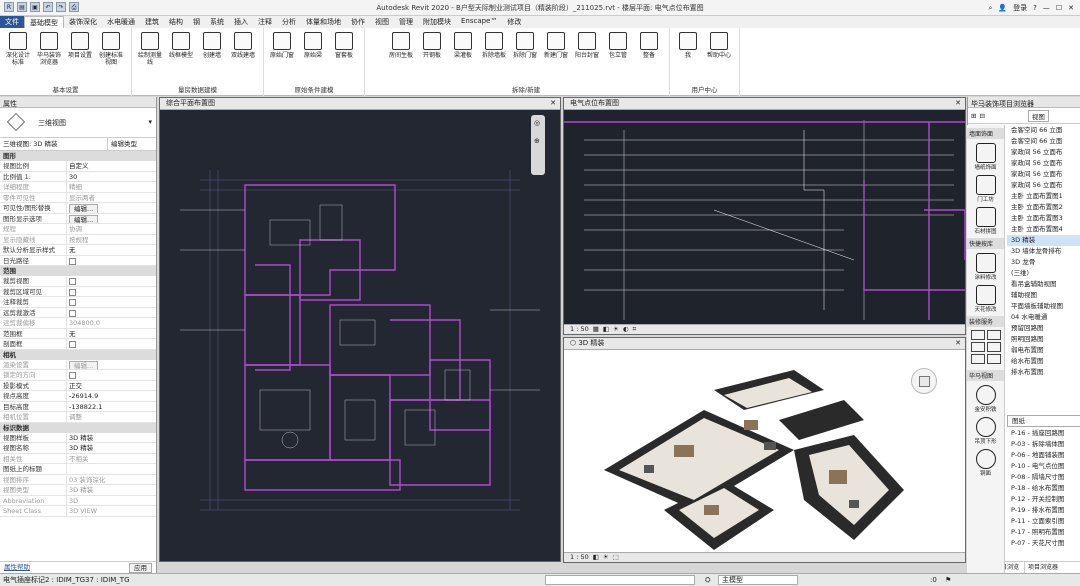  What do you see at coordinates (1043, 317) in the screenshot?
I see `browser-item: 04 水电暖通` at bounding box center [1043, 317].